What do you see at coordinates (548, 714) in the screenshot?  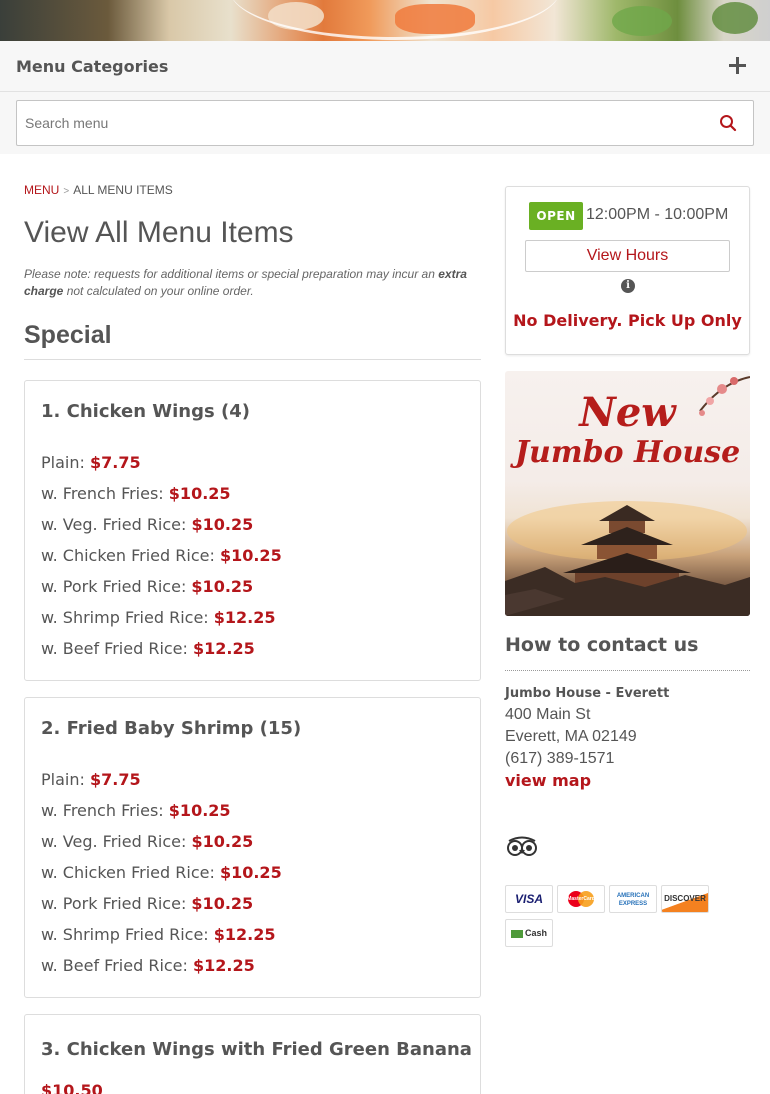 I see `street-address: 400 Main St` at bounding box center [548, 714].